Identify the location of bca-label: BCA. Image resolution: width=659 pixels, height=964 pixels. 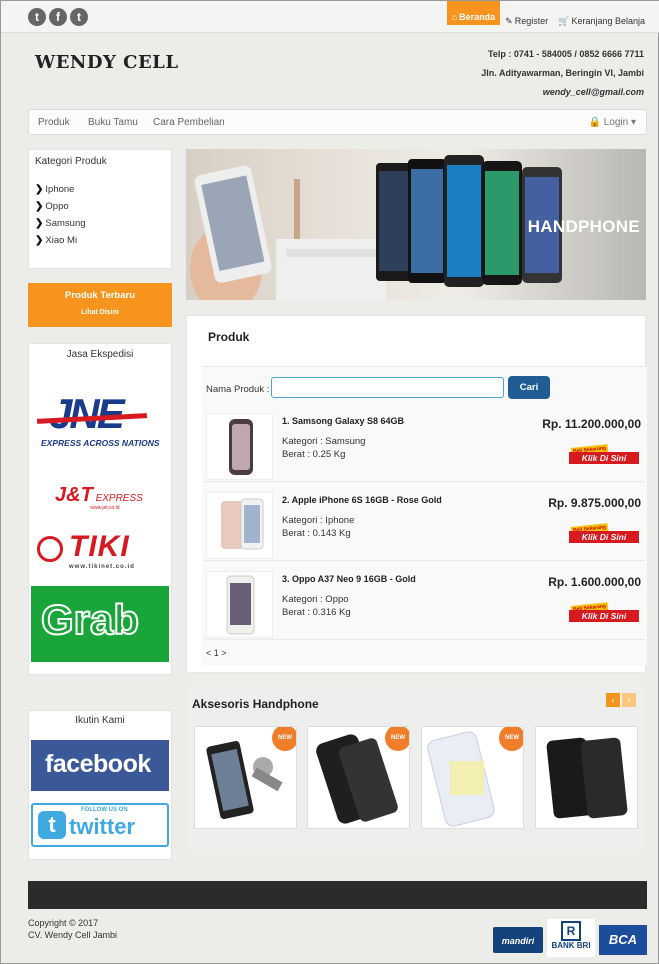
(623, 939).